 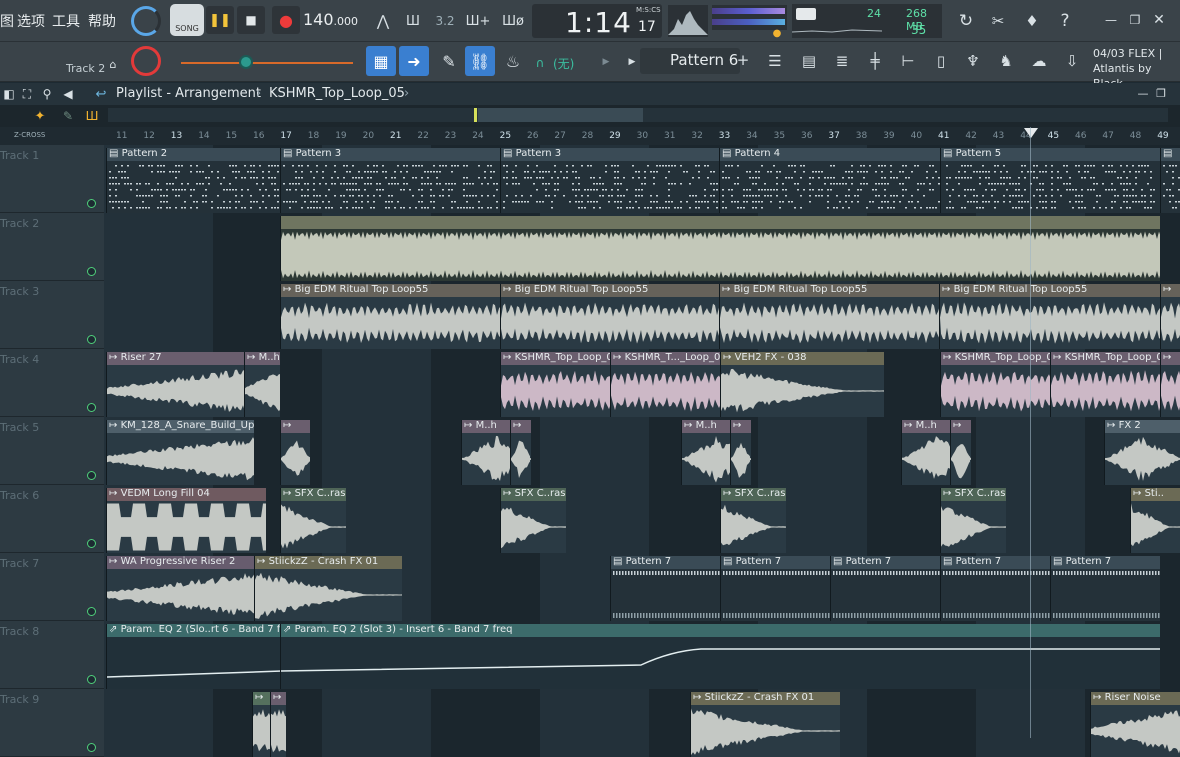 What do you see at coordinates (390, 180) in the screenshot?
I see `clip: ▤ Pattern 3` at bounding box center [390, 180].